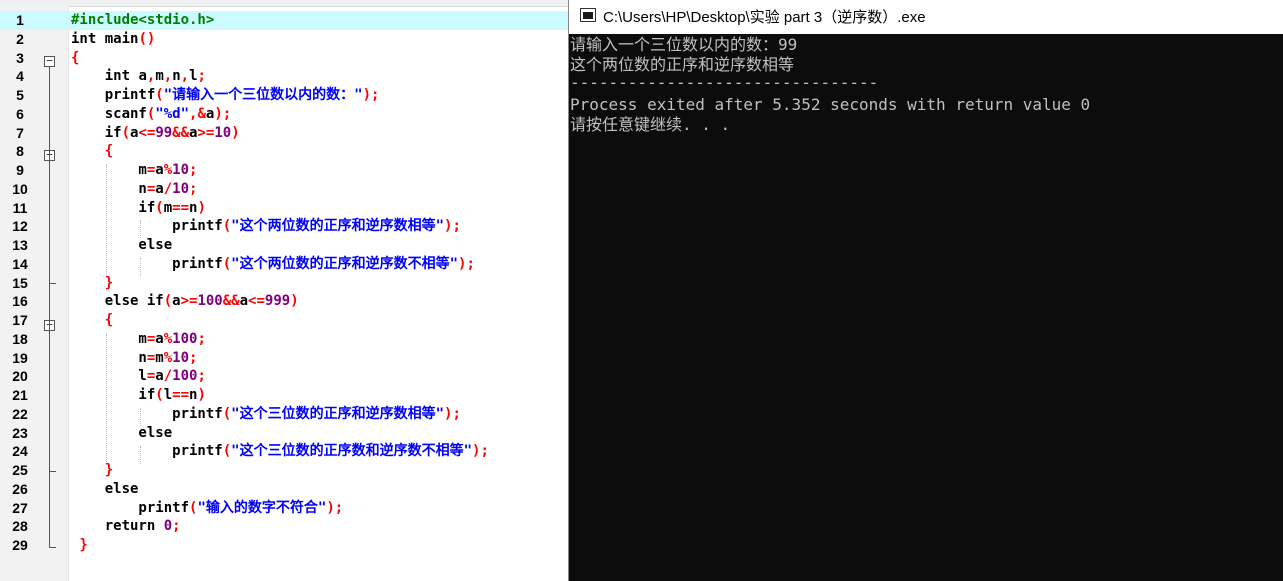 The height and width of the screenshot is (581, 1283). What do you see at coordinates (20, 413) in the screenshot?
I see `line-number: 22` at bounding box center [20, 413].